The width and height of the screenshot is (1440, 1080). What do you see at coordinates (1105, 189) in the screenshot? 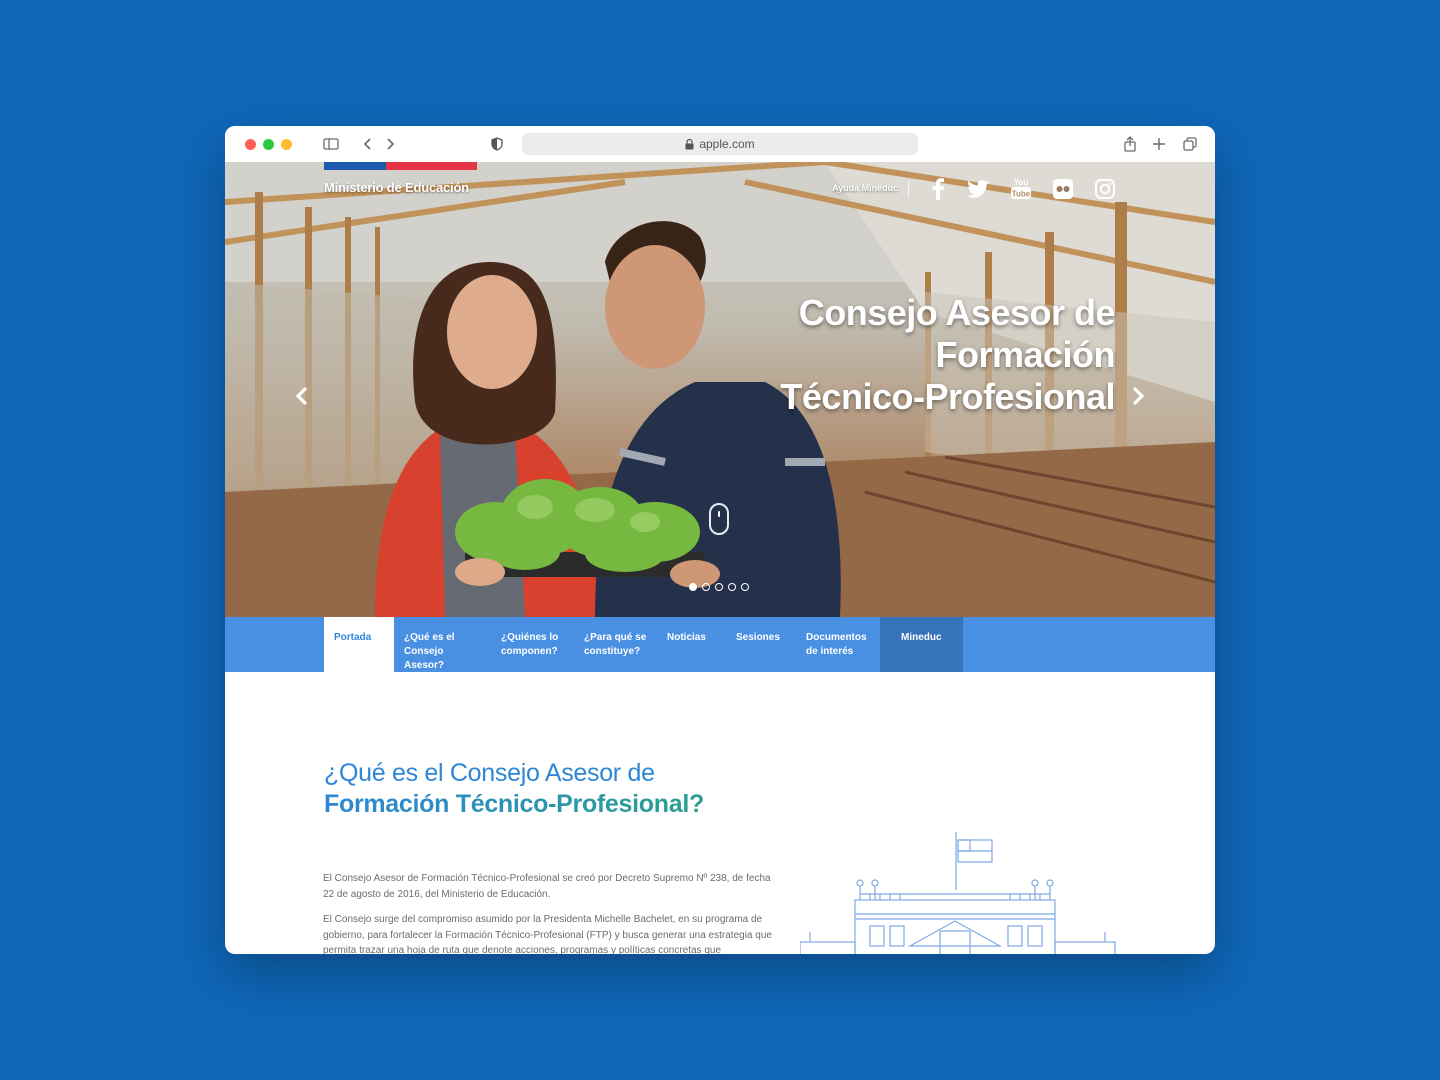
I see `instagram-icon` at bounding box center [1105, 189].